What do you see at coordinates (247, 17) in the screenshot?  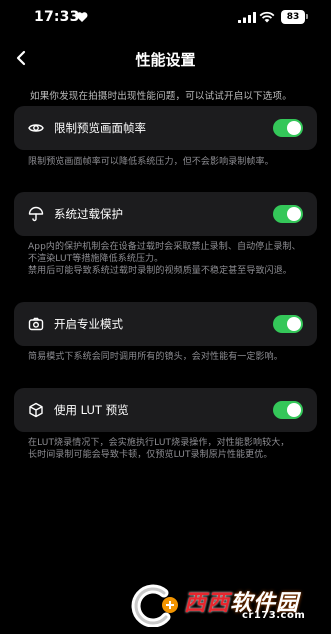 I see `signal-icon` at bounding box center [247, 17].